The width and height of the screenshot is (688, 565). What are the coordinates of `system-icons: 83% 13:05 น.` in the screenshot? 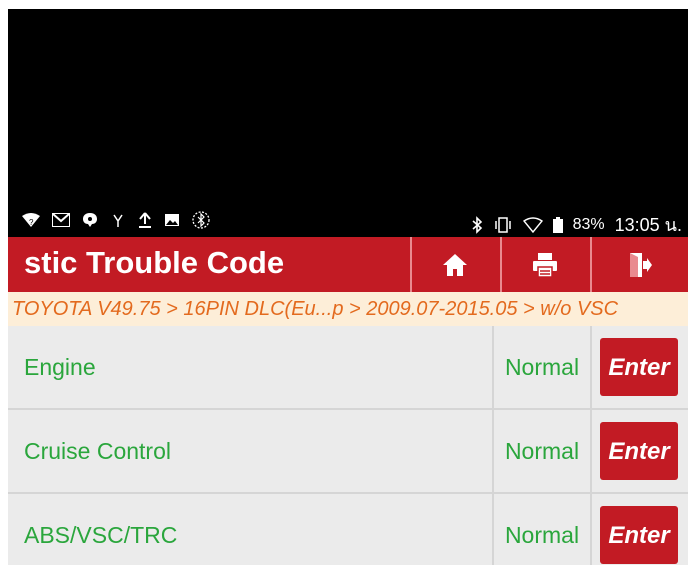 It's located at (576, 224).